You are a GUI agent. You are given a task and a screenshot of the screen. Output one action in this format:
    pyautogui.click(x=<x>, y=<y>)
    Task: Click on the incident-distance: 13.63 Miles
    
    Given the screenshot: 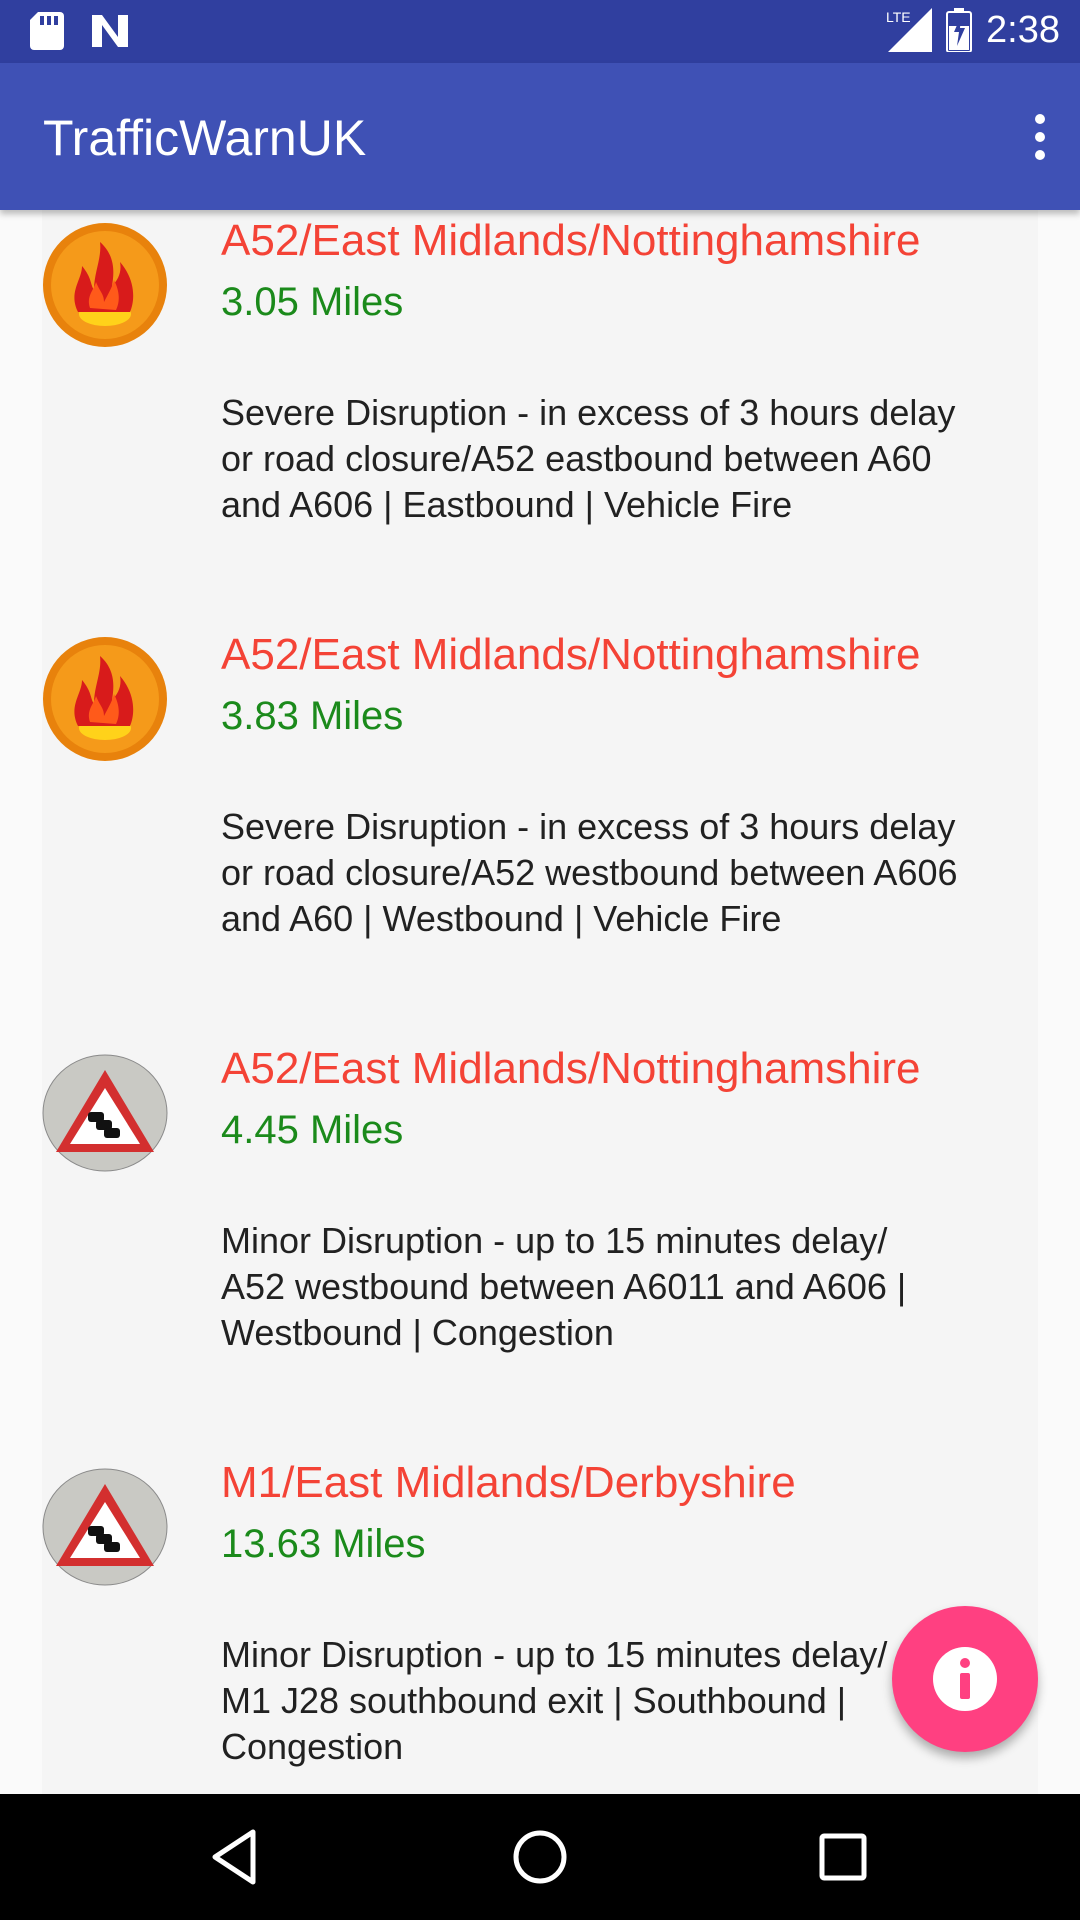 What is the action you would take?
    pyautogui.click(x=323, y=1544)
    